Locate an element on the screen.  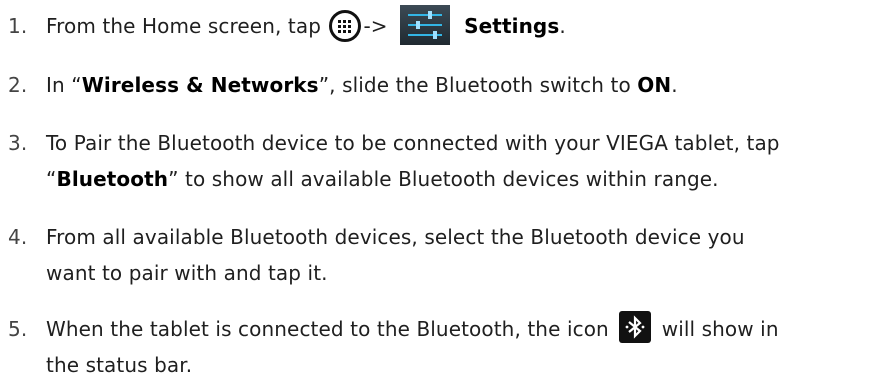
step-text: ”, slide the Bluetooth switch to is located at coordinates (474, 85).